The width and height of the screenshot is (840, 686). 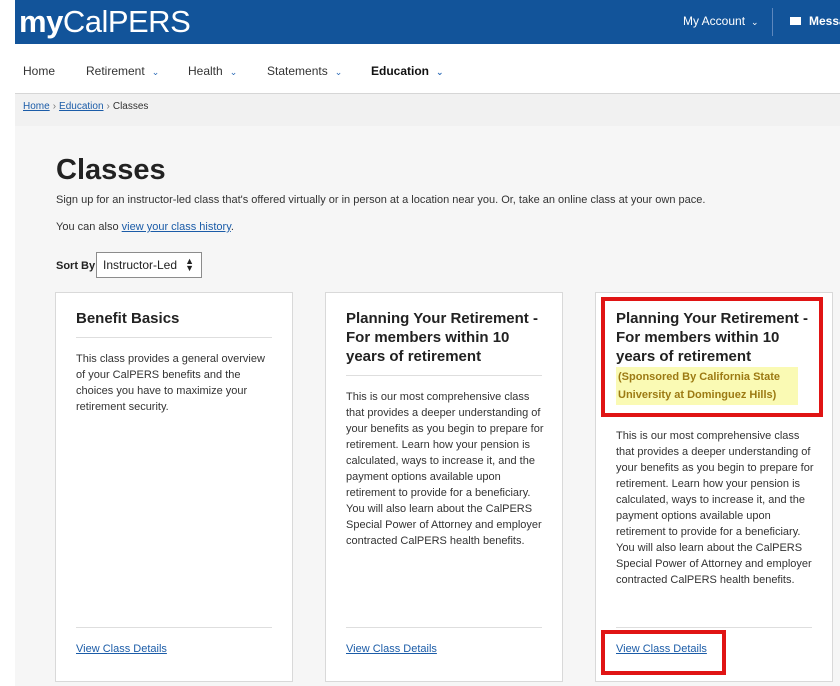 What do you see at coordinates (407, 71) in the screenshot?
I see `nav-education: Education ⌄` at bounding box center [407, 71].